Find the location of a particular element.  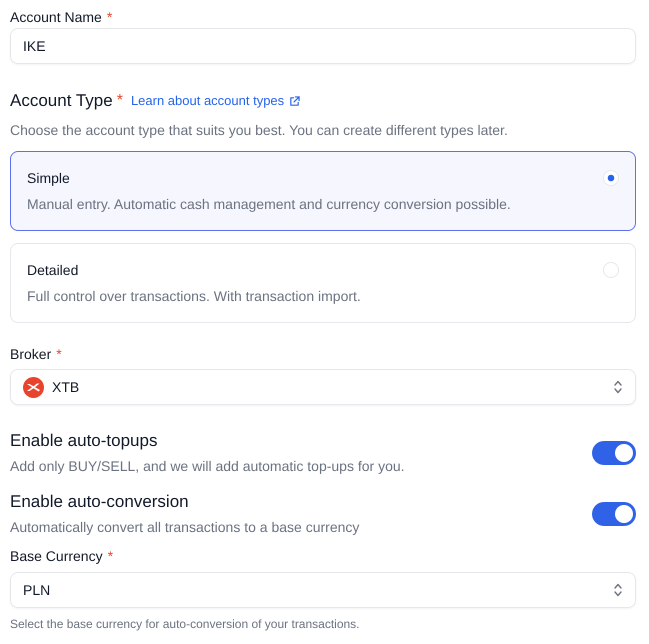

broker-select: XTB is located at coordinates (323, 387).